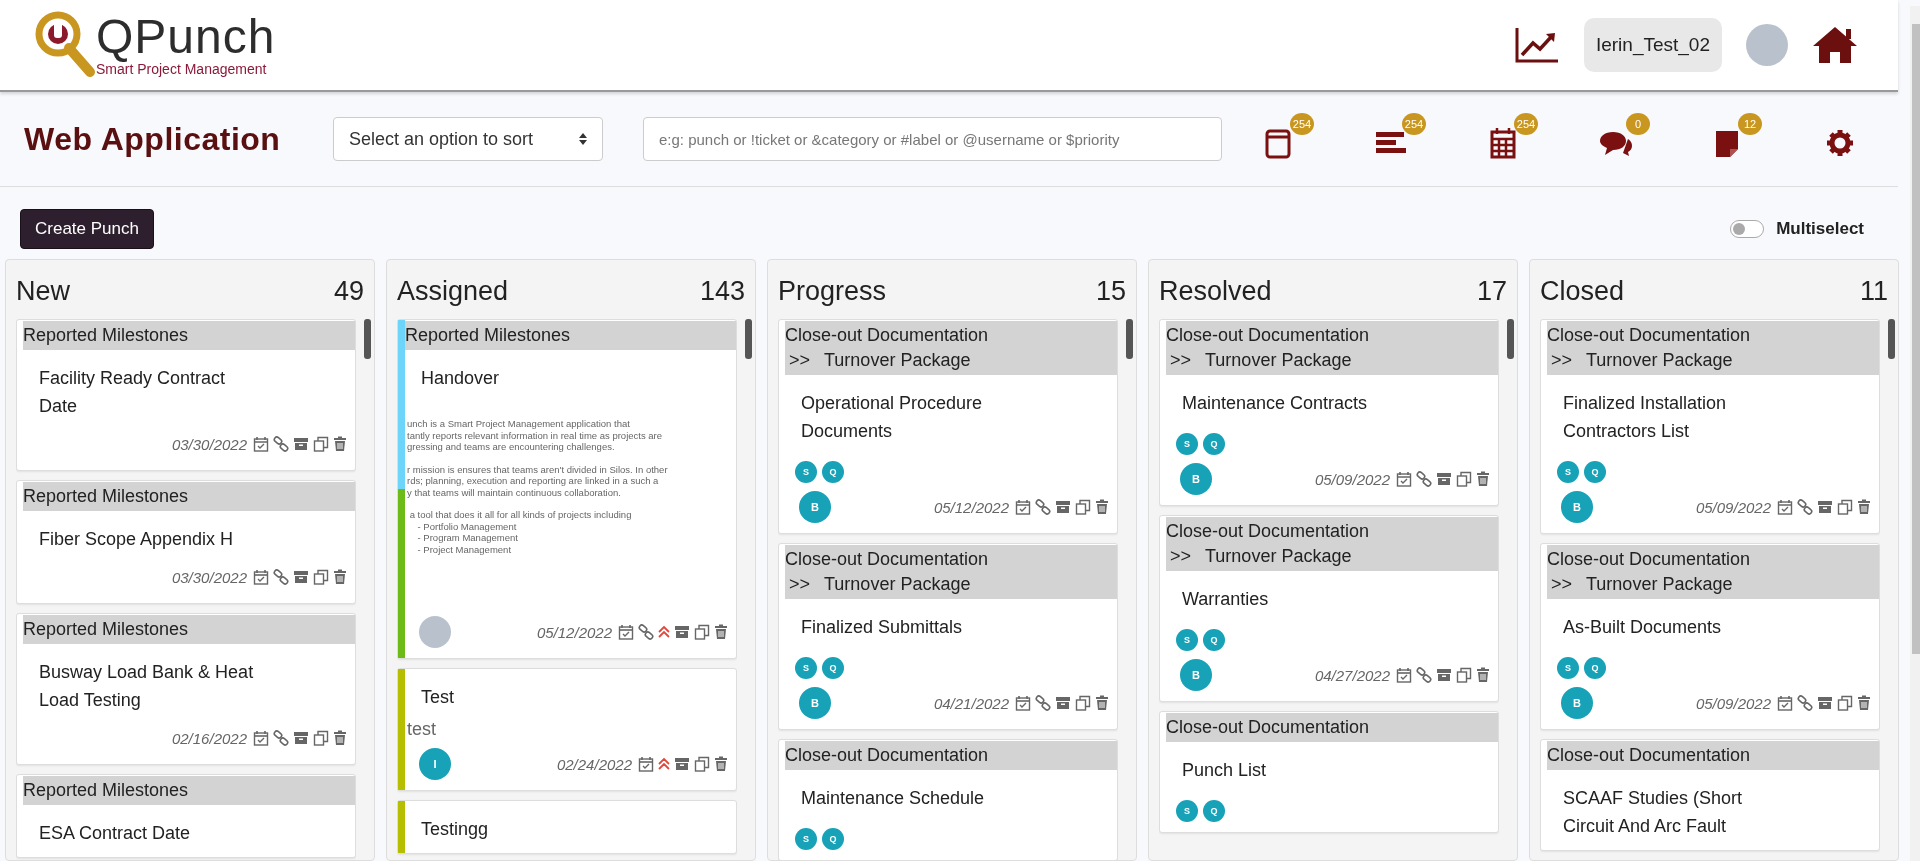 The width and height of the screenshot is (1920, 861). What do you see at coordinates (455, 829) in the screenshot?
I see `card-title: Testingg` at bounding box center [455, 829].